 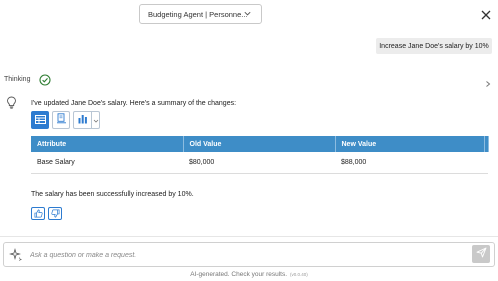 What do you see at coordinates (299, 274) in the screenshot?
I see `version-text: (v0.0.40)` at bounding box center [299, 274].